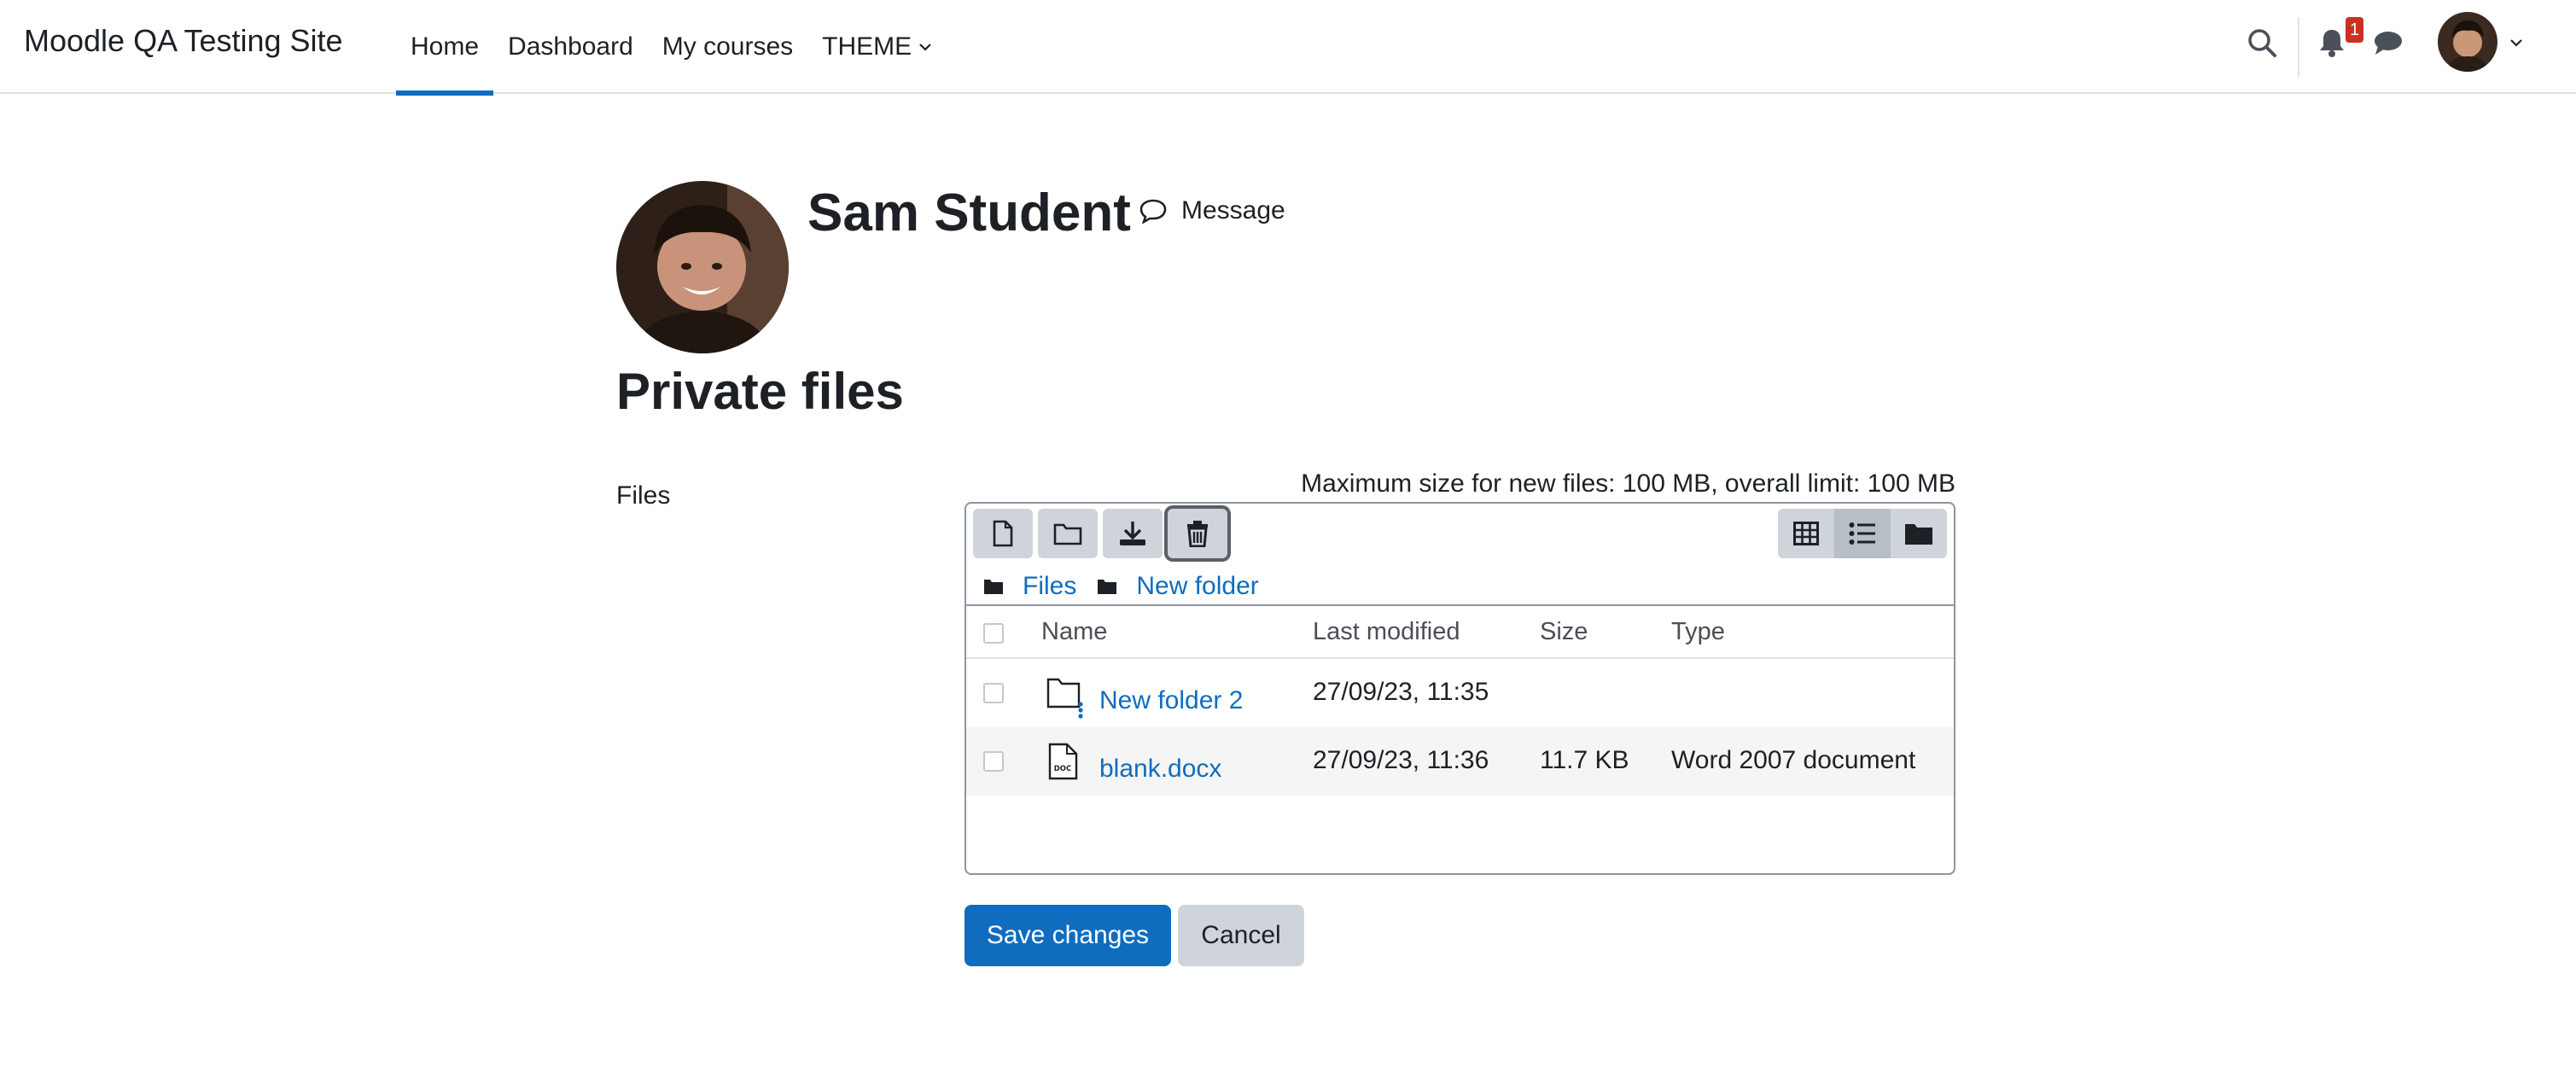  What do you see at coordinates (1564, 632) in the screenshot?
I see `column-header-size: Size` at bounding box center [1564, 632].